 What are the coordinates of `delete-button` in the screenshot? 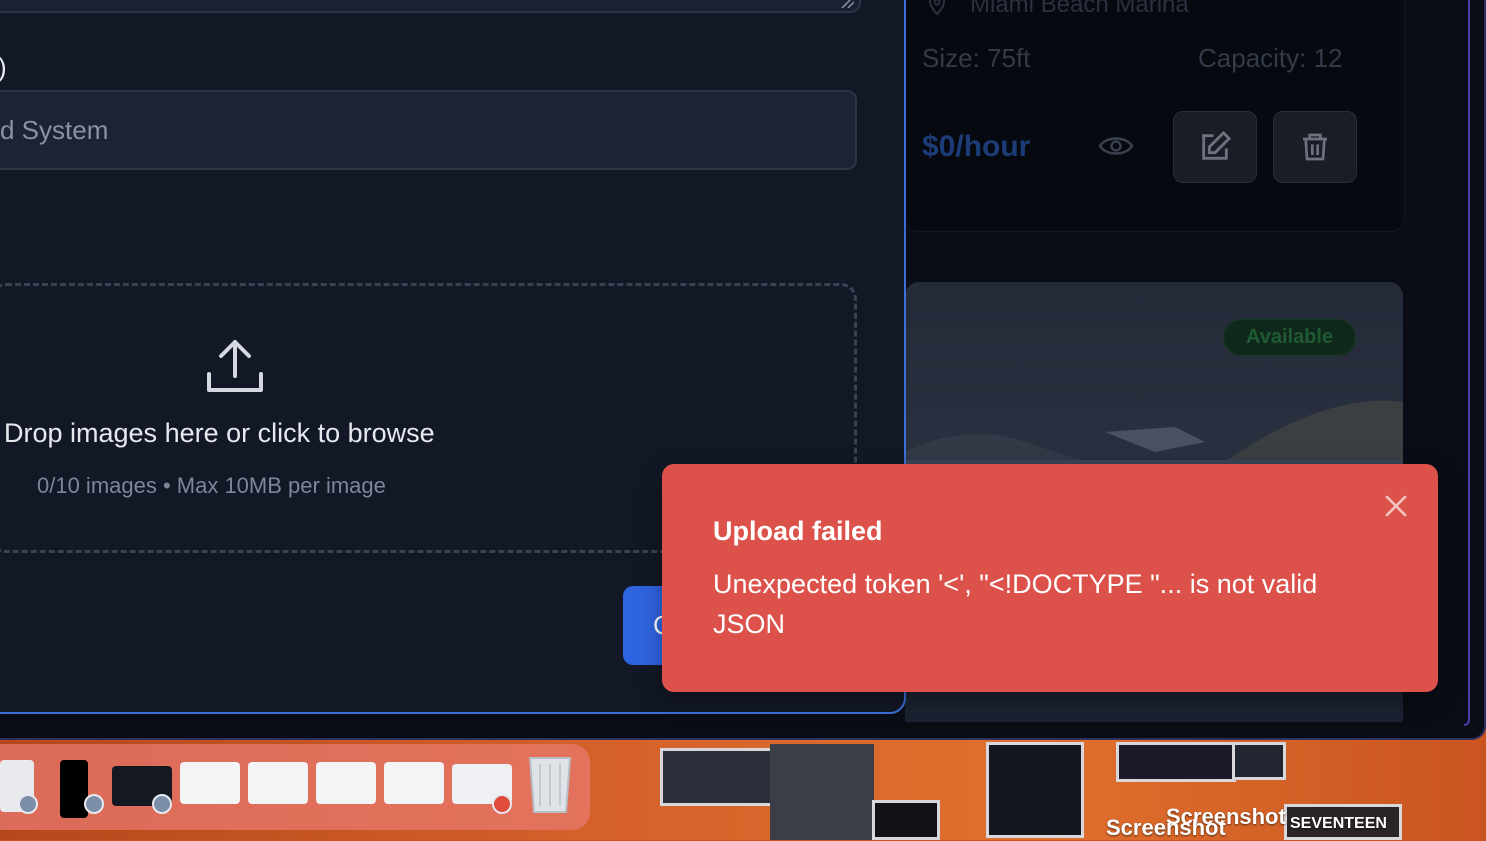 It's located at (1315, 147).